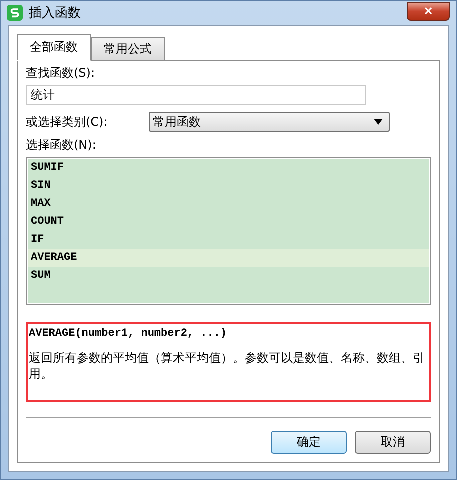 Image resolution: width=457 pixels, height=480 pixels. I want to click on close-button: ✕, so click(428, 11).